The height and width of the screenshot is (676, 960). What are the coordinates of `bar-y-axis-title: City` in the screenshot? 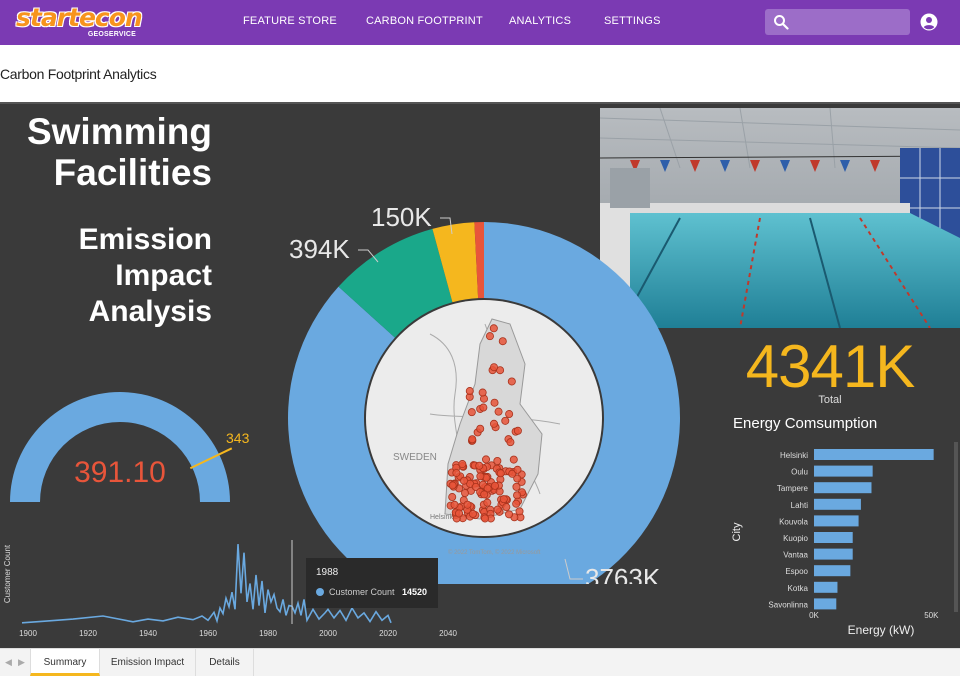 It's located at (737, 531).